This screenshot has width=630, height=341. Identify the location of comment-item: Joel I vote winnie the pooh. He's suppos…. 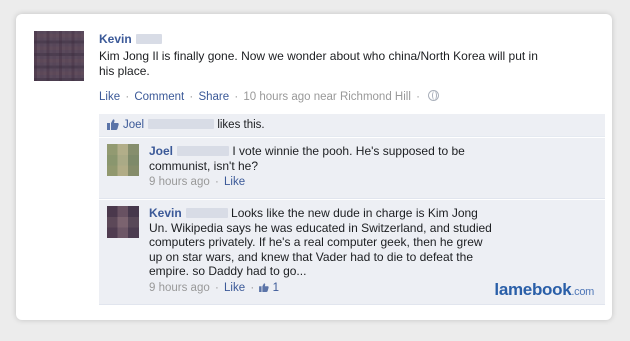
(352, 168).